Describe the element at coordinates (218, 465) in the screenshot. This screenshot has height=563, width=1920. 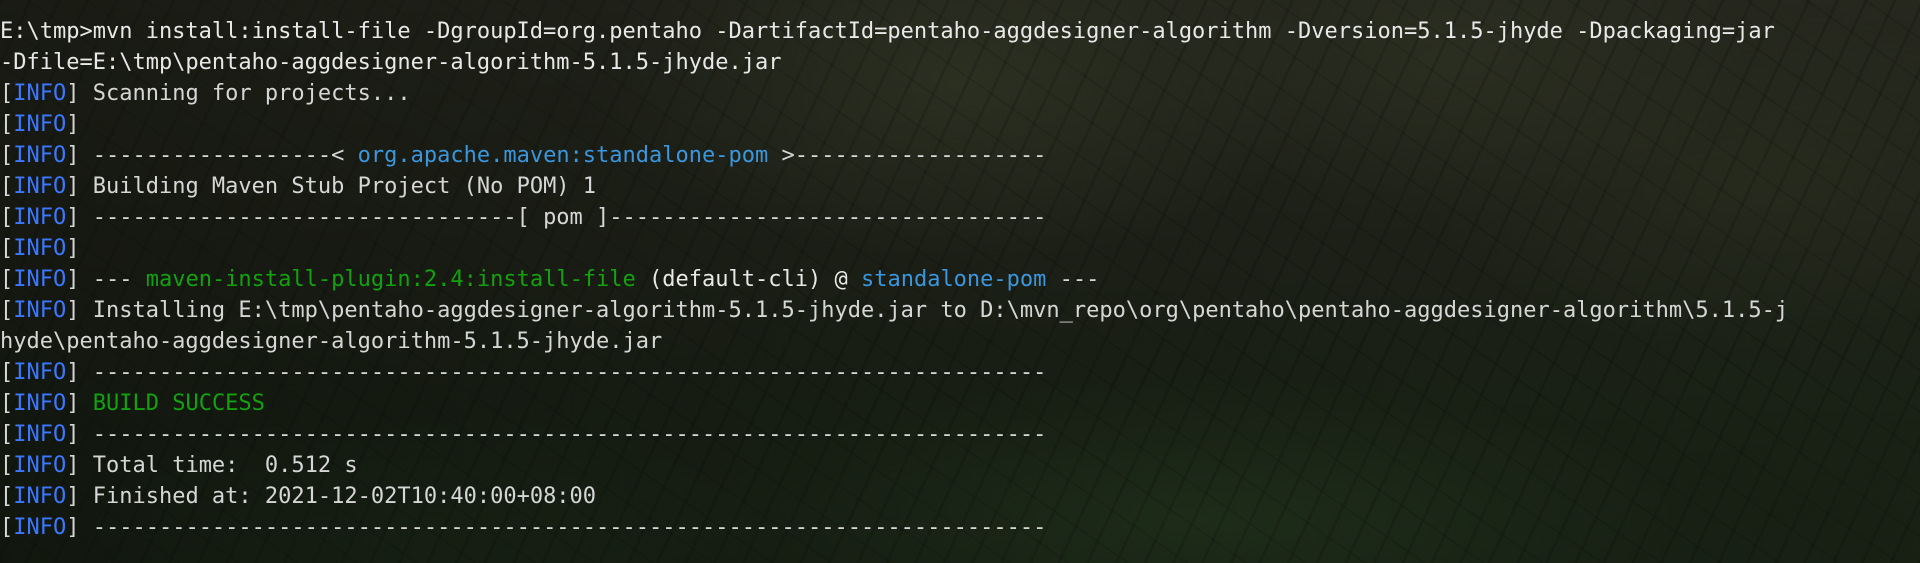
I see `log-text: Total time: 0.512 s` at that location.